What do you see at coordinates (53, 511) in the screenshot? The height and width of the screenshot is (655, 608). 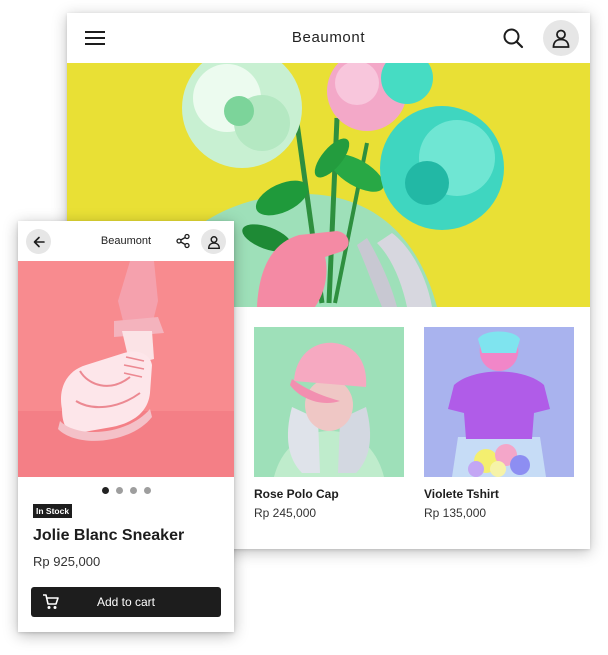 I see `stock-status-badge: In Stock` at bounding box center [53, 511].